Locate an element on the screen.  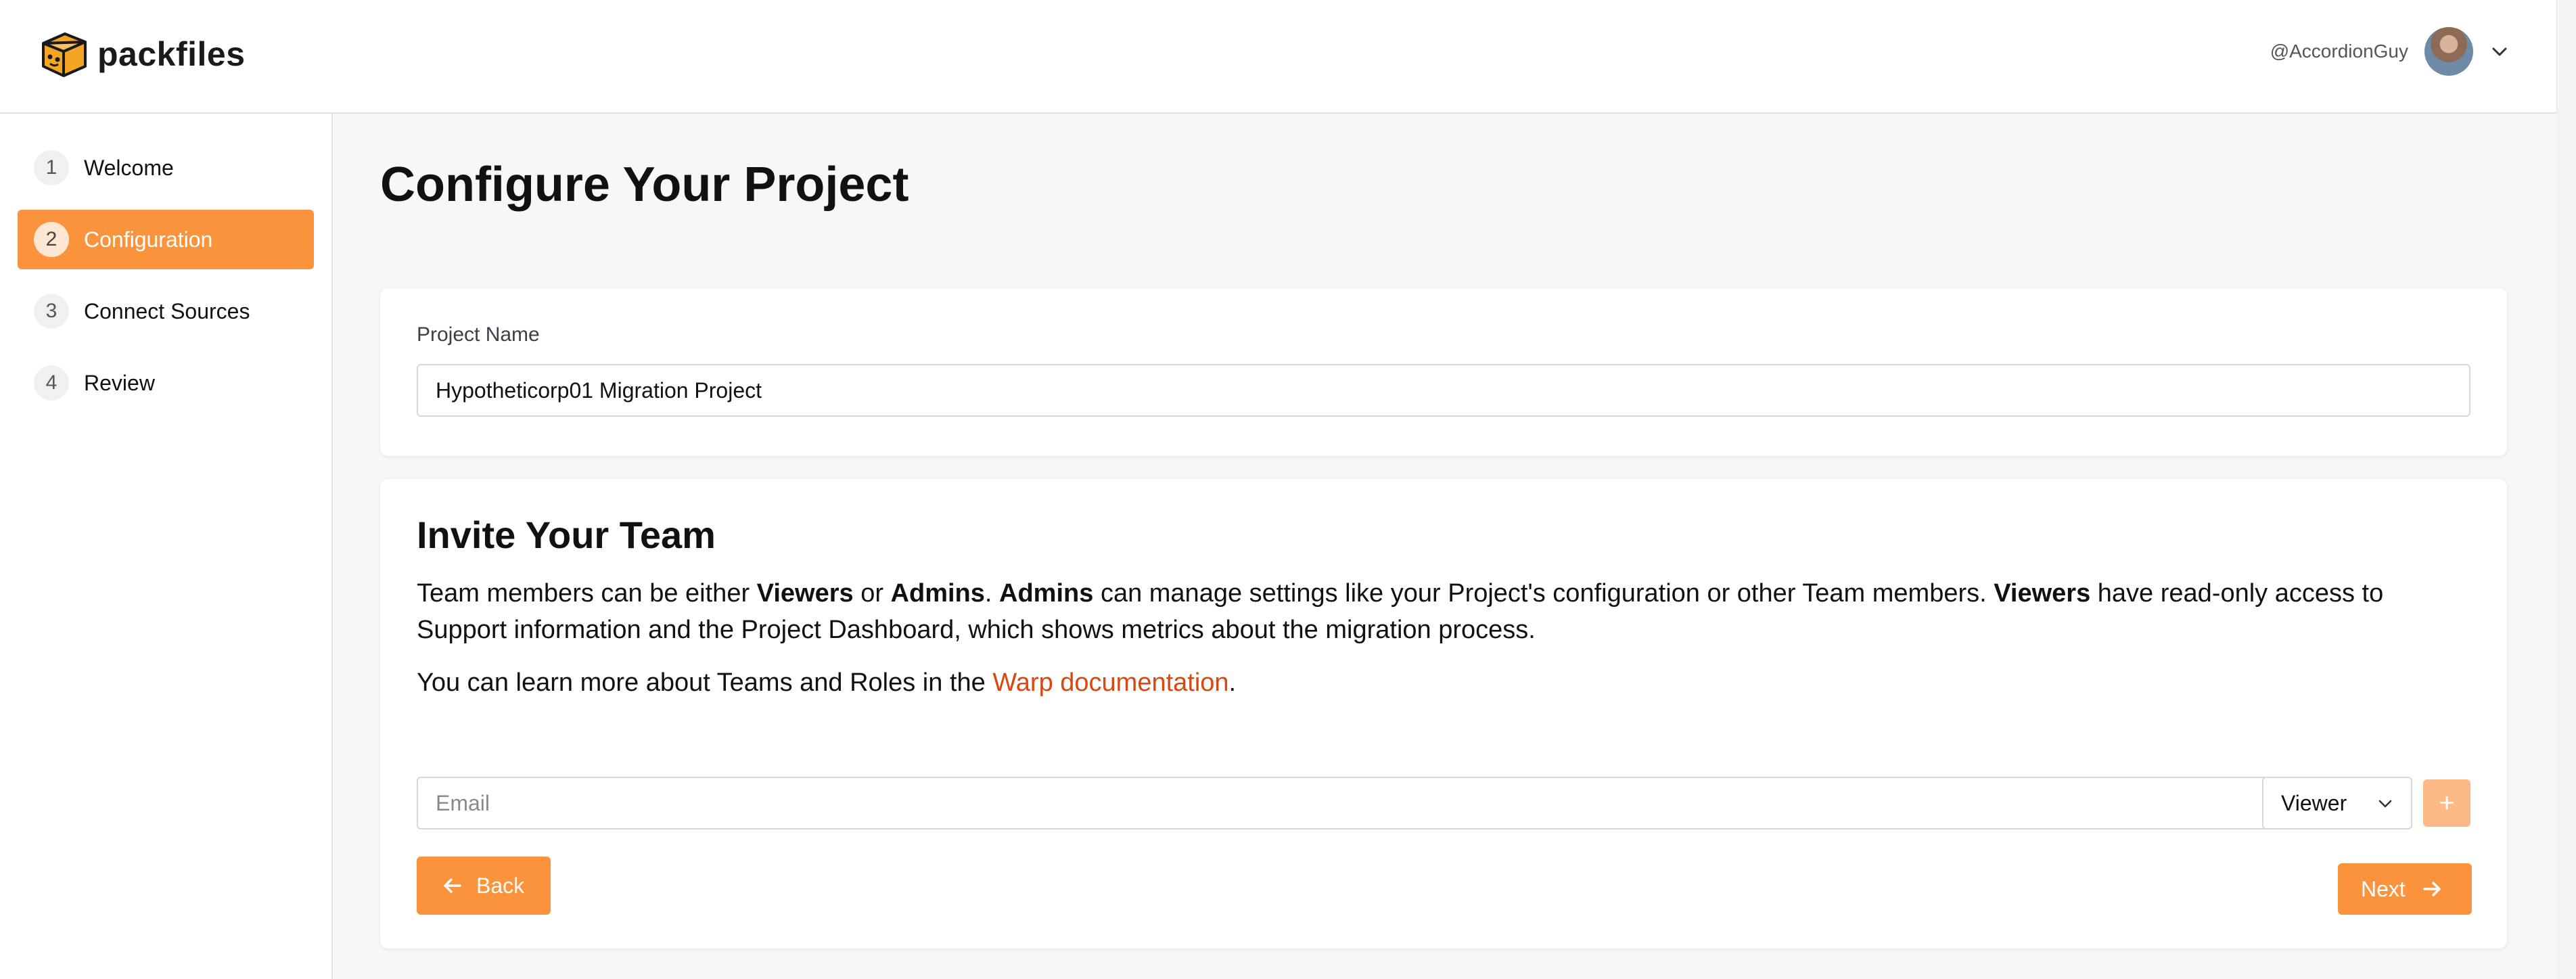
brand-logo: packfiles is located at coordinates (142, 54).